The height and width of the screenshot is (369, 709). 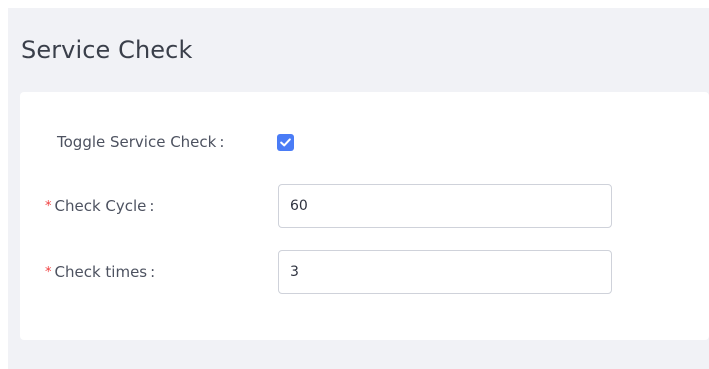 What do you see at coordinates (137, 142) in the screenshot?
I see `toggle-service-check-label-text: Toggle Service Check` at bounding box center [137, 142].